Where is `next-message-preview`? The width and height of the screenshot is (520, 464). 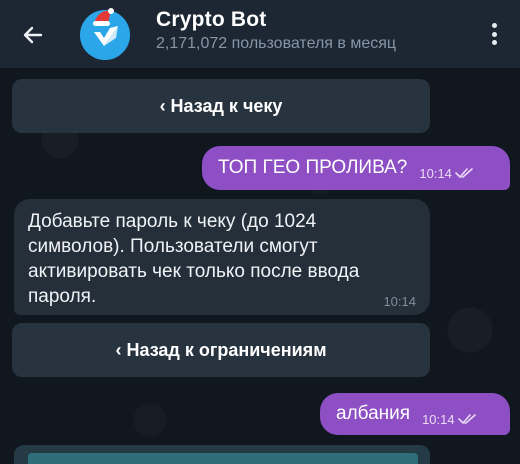
next-message-preview is located at coordinates (222, 454).